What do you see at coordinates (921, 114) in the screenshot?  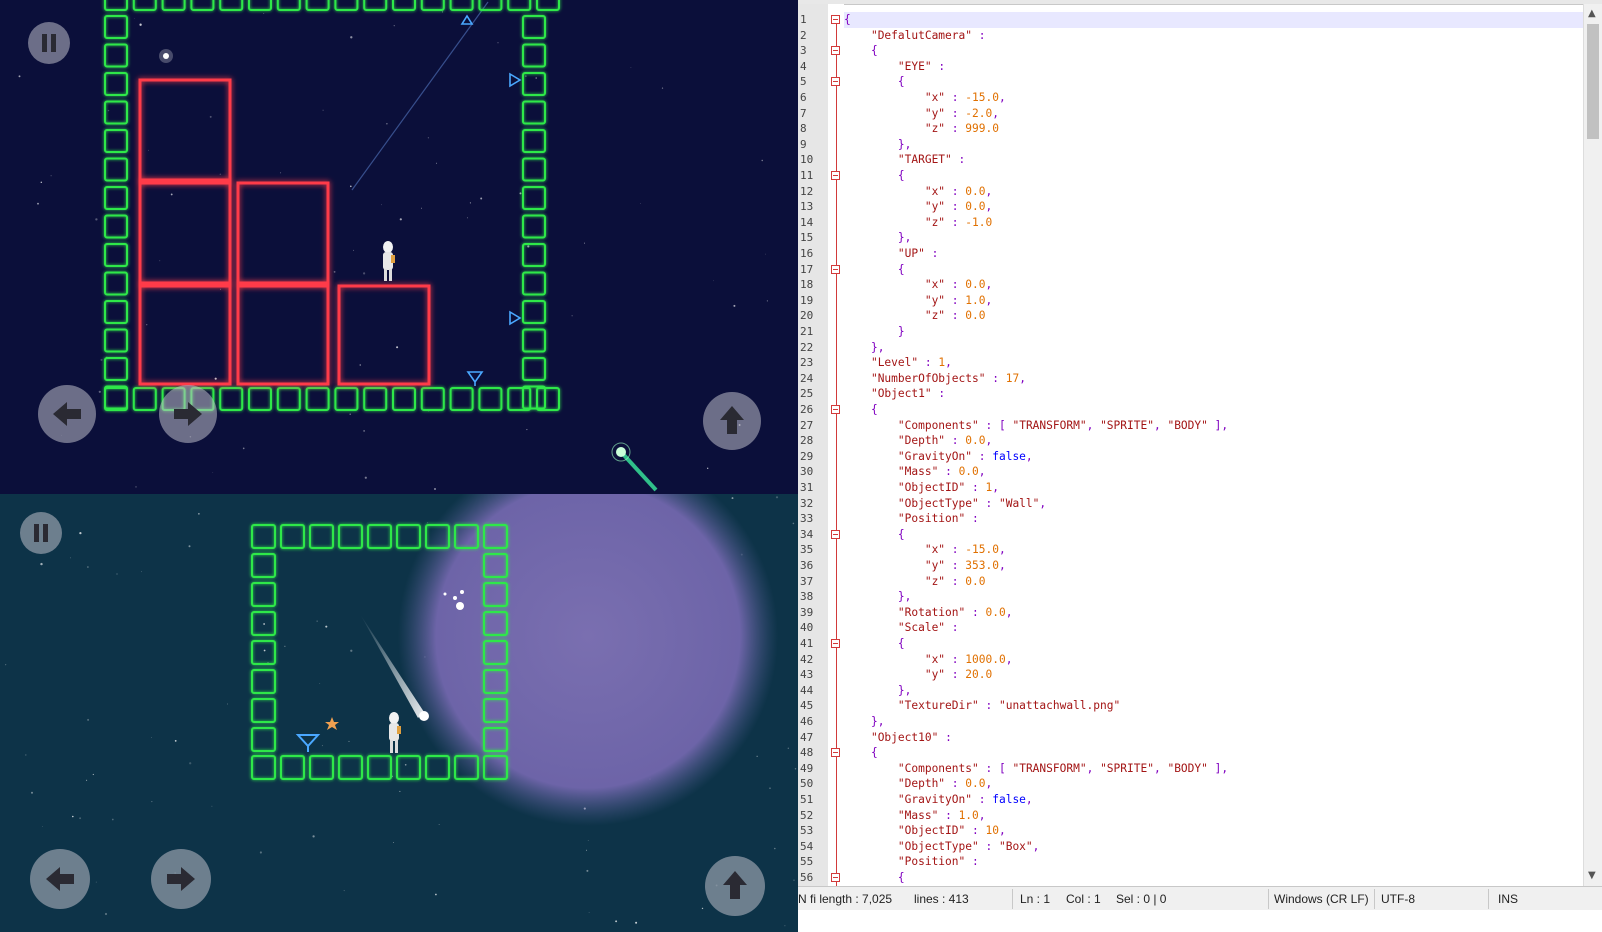 I see `code-line: "y" : -2.0,` at bounding box center [921, 114].